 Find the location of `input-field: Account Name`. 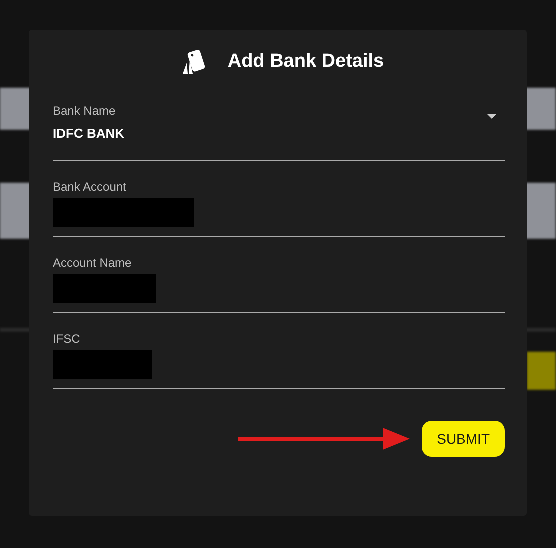

input-field: Account Name is located at coordinates (279, 281).